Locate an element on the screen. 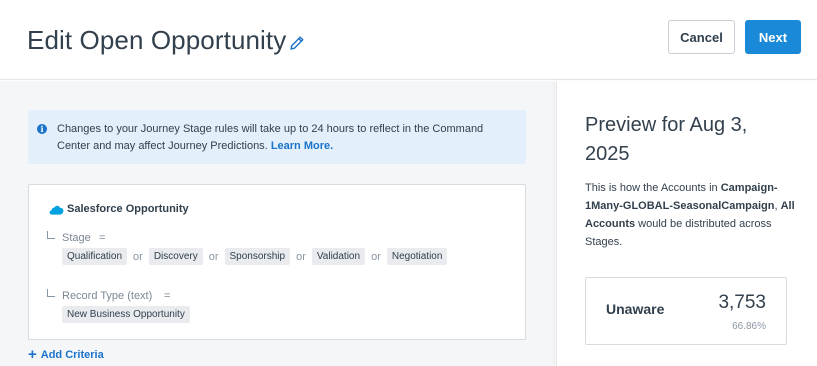 This screenshot has width=817, height=366. add-criteria-button: + Add Criteria is located at coordinates (66, 354).